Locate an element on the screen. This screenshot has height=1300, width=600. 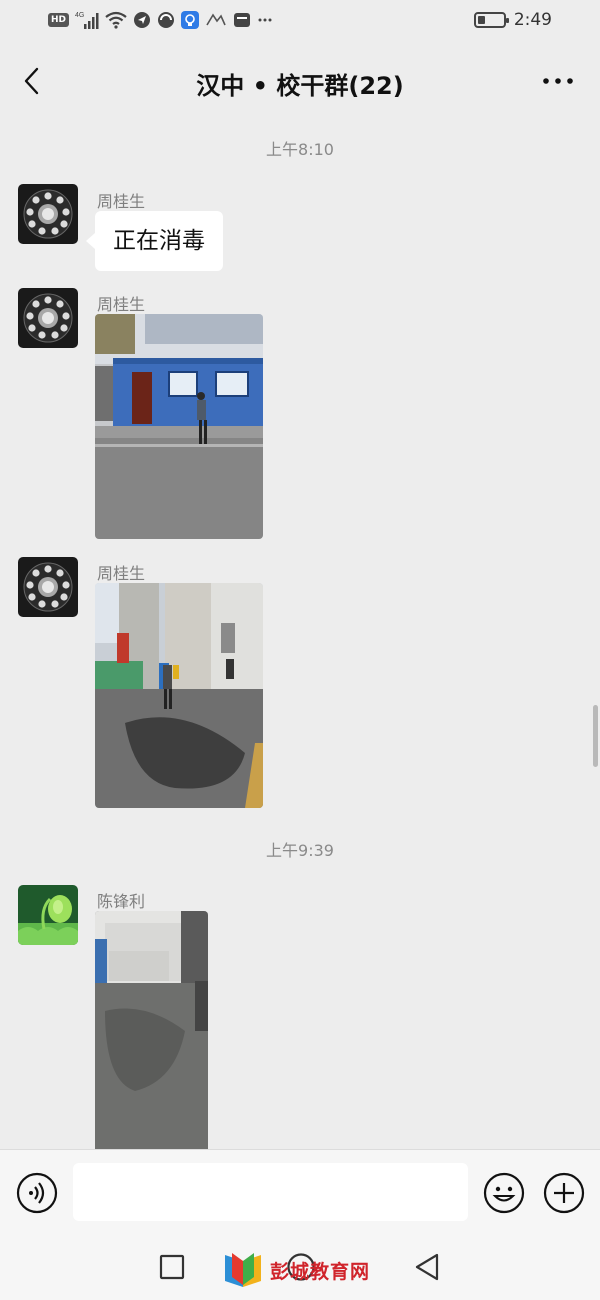
sprout-avatar is located at coordinates (48, 915).